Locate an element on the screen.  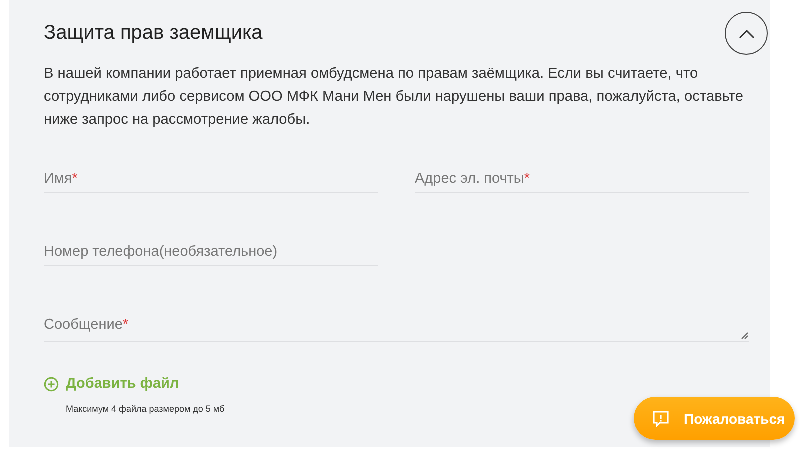
plus-circle-icon is located at coordinates (51, 384).